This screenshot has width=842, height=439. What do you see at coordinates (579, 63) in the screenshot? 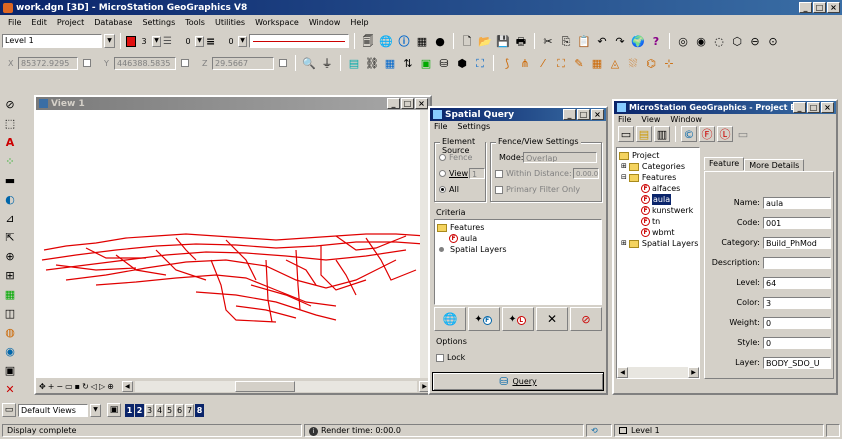
I see `label-icon: ✎` at bounding box center [579, 63].